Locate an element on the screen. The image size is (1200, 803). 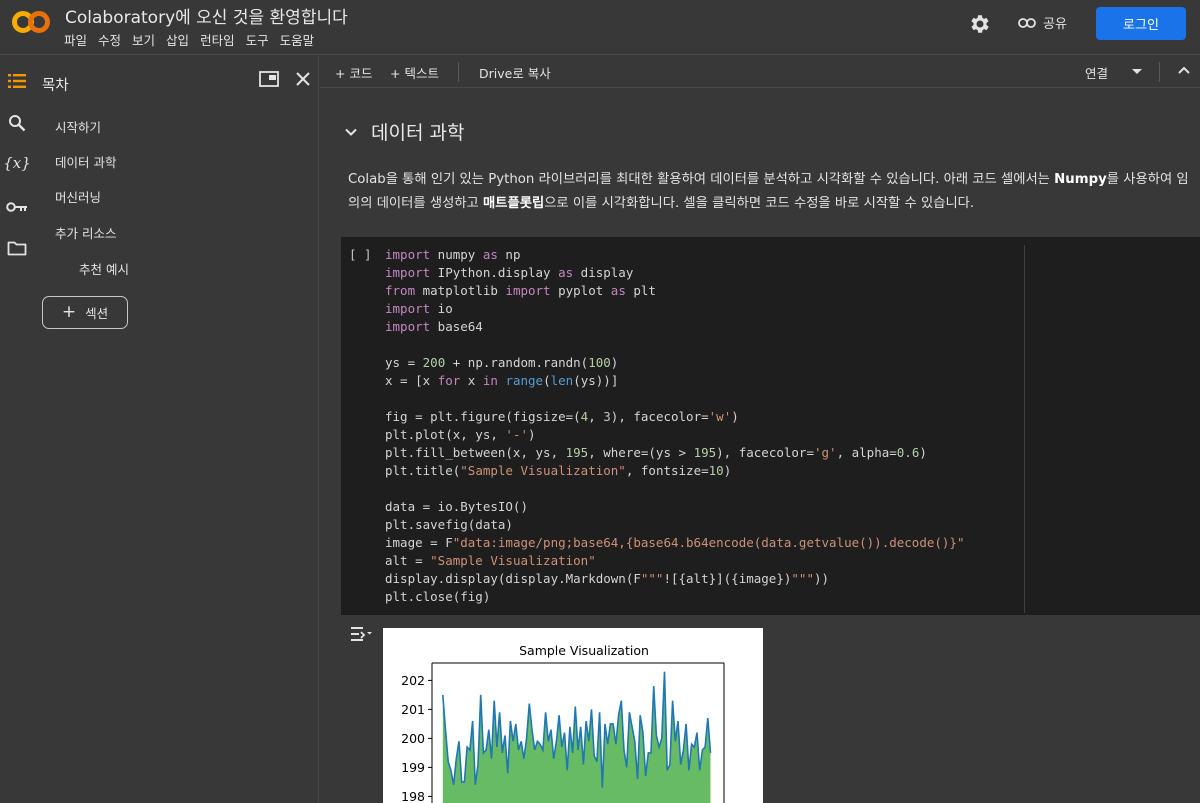
sample-chart: Sample Visualization 202 201 200 199 198 is located at coordinates (563, 723).